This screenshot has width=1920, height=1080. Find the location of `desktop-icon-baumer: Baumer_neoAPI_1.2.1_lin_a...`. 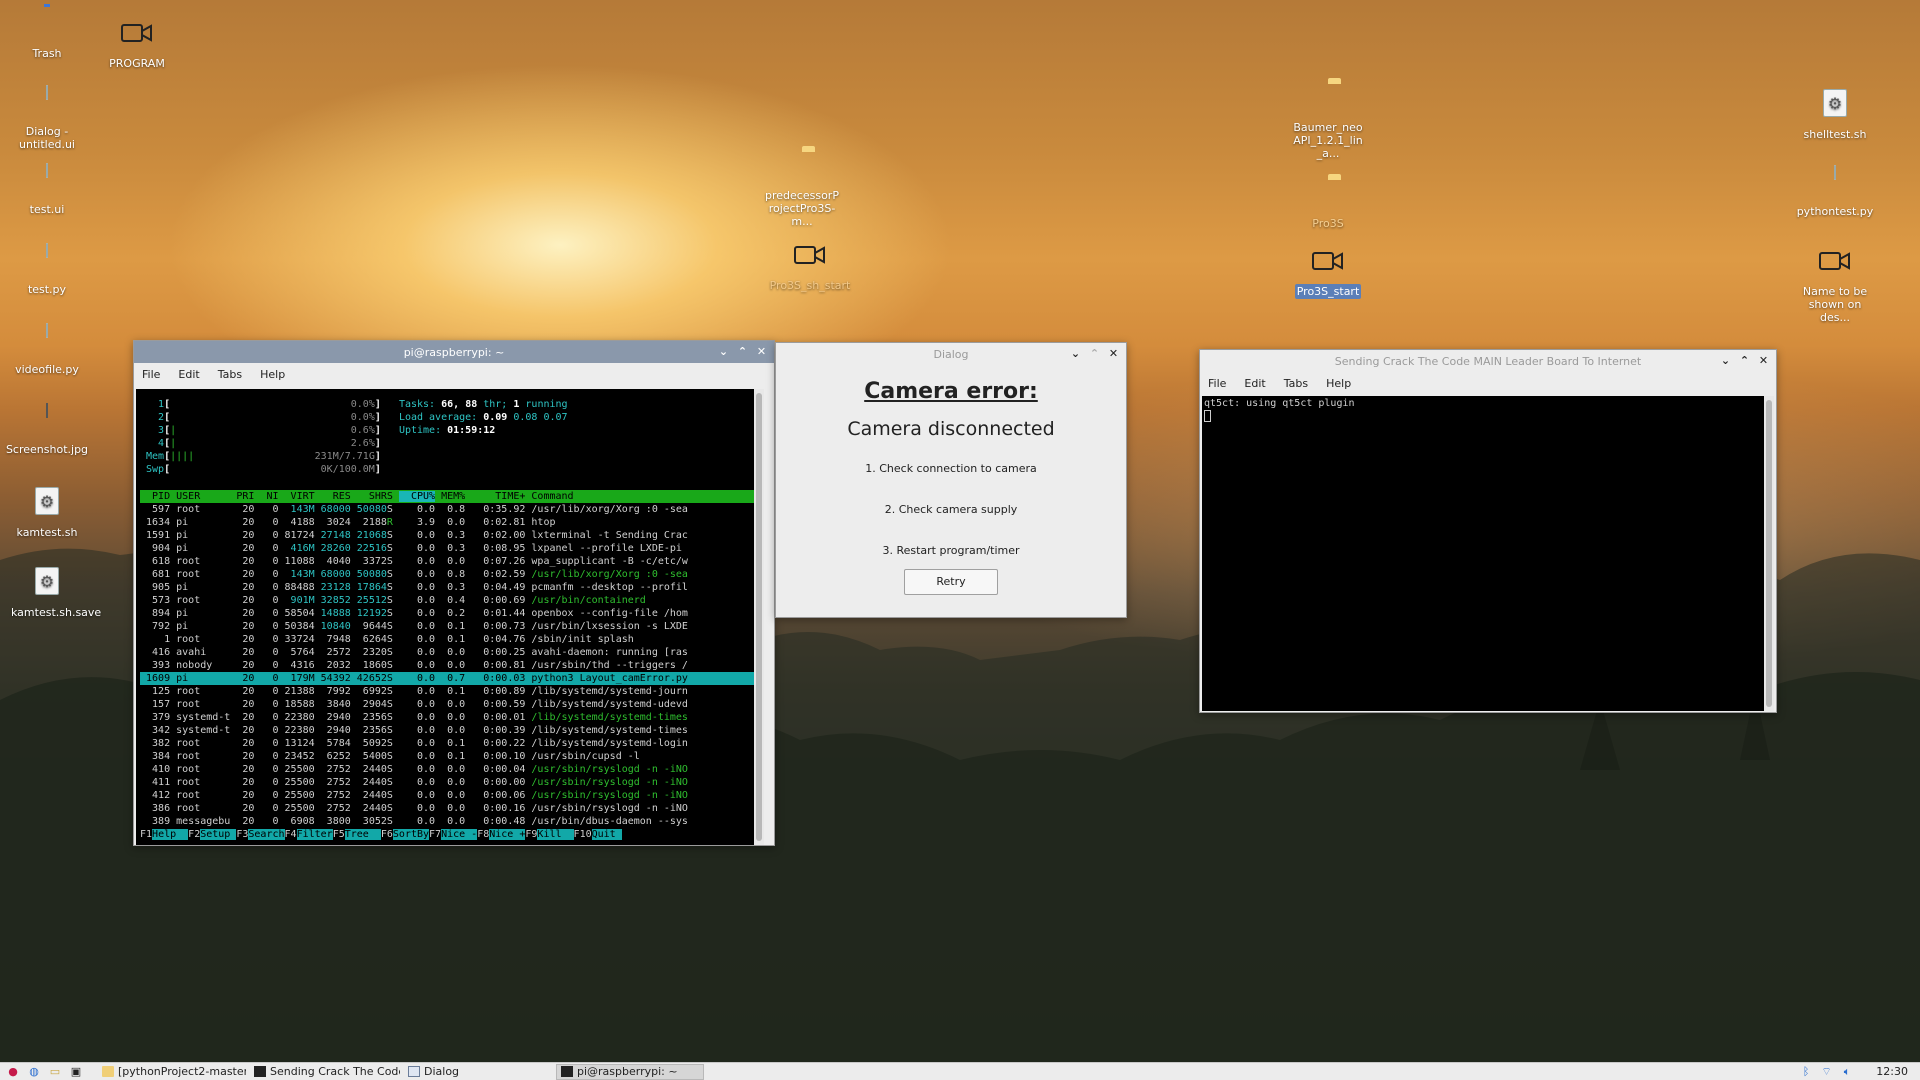

desktop-icon-baumer: Baumer_neoAPI_1.2.1_lin_a... is located at coordinates (1328, 121).